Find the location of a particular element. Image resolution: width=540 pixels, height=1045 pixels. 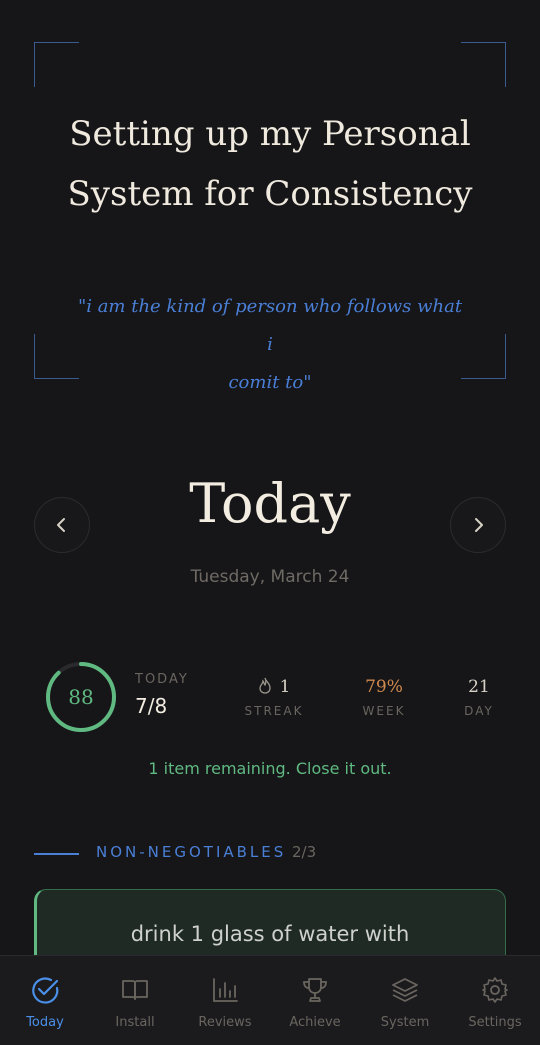

tab-label: System is located at coordinates (405, 1022).